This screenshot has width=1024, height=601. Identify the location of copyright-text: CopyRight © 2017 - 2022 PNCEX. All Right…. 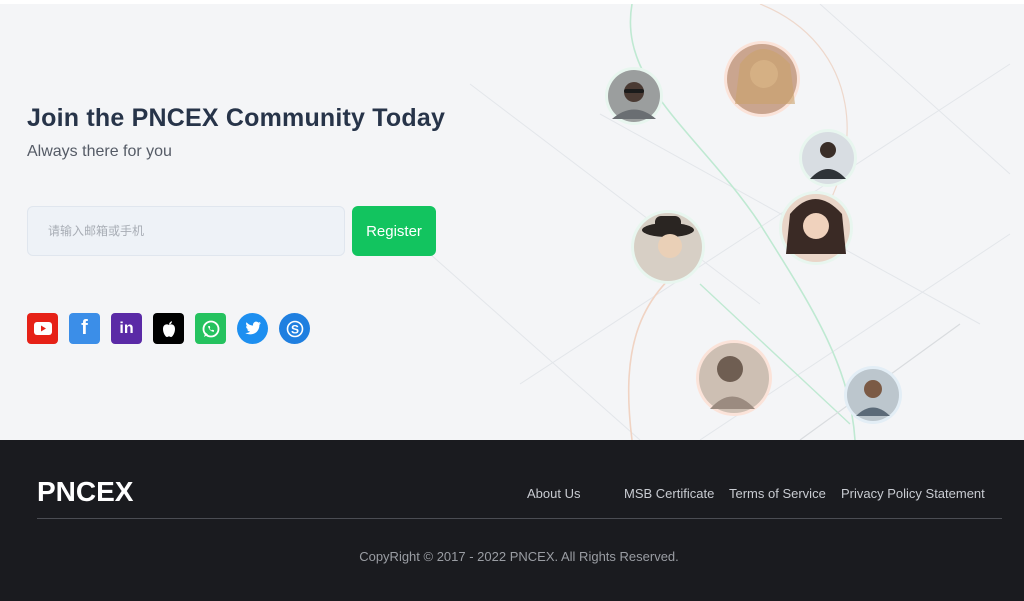
(519, 556).